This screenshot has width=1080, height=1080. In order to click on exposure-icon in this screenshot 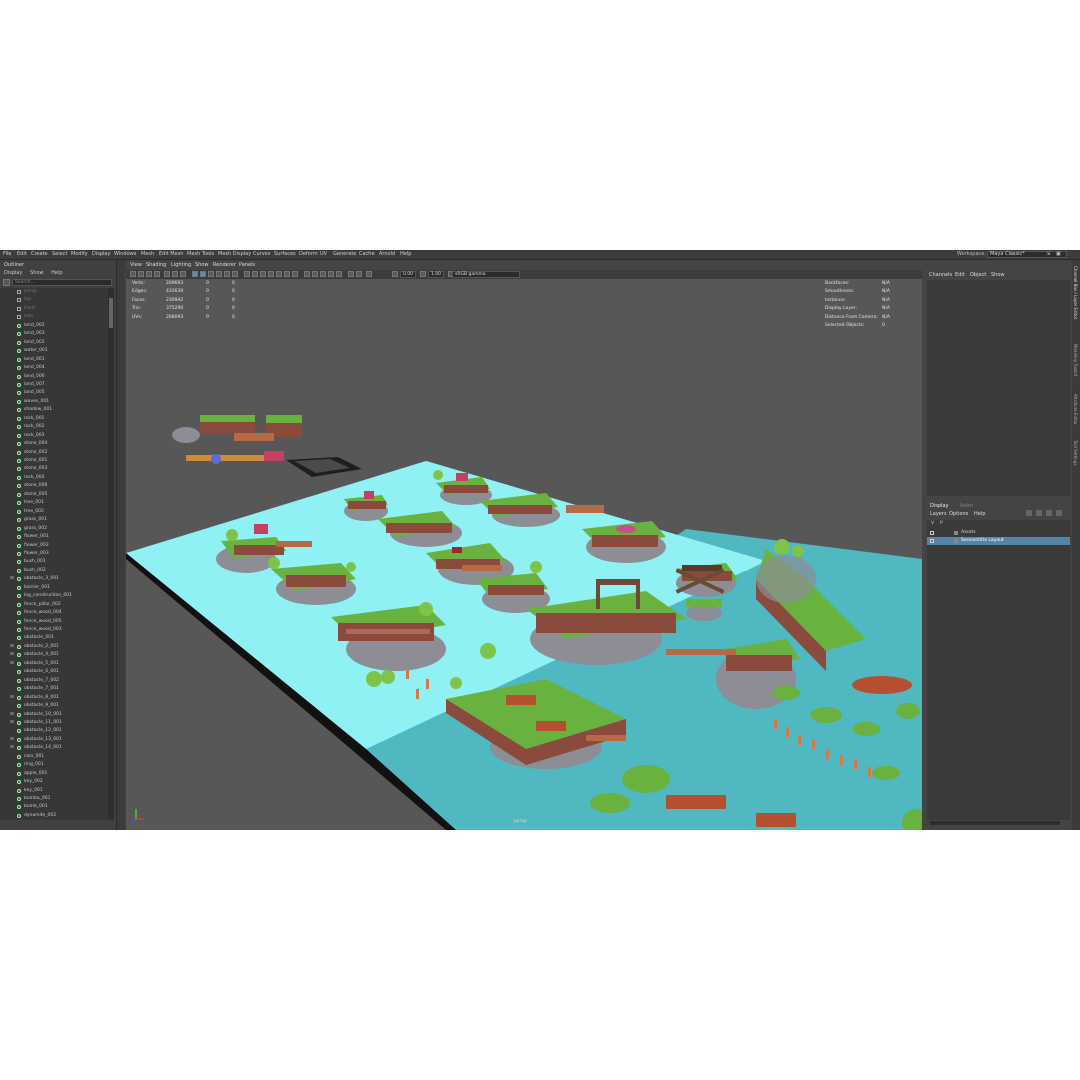, I will do `click(395, 274)`.